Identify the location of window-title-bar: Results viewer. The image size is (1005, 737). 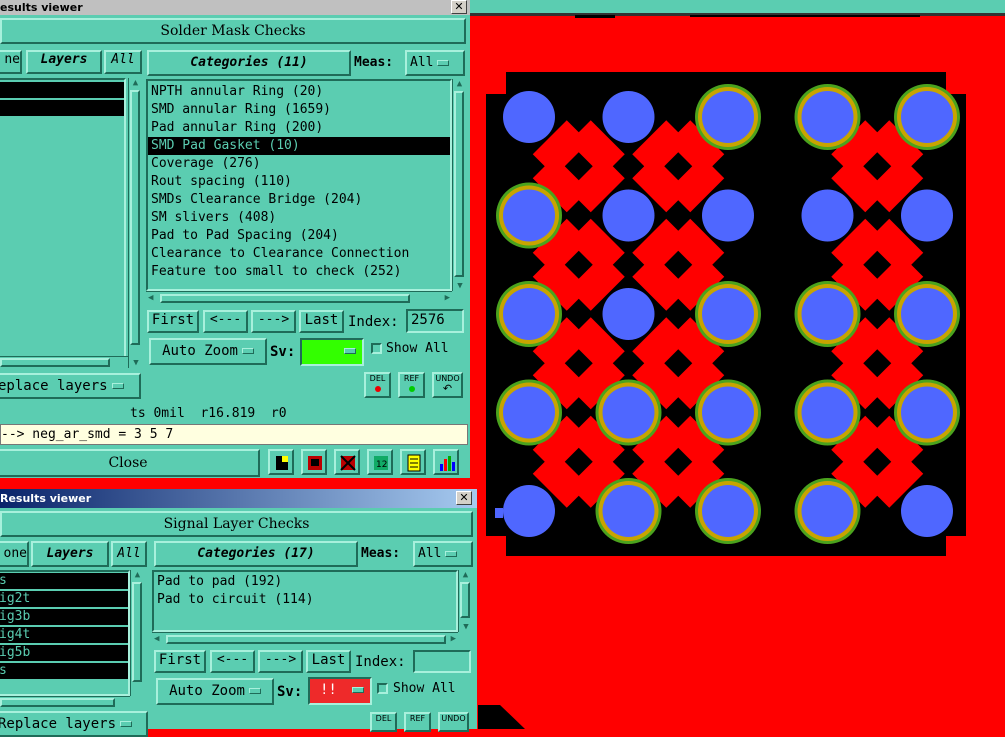
(238, 498).